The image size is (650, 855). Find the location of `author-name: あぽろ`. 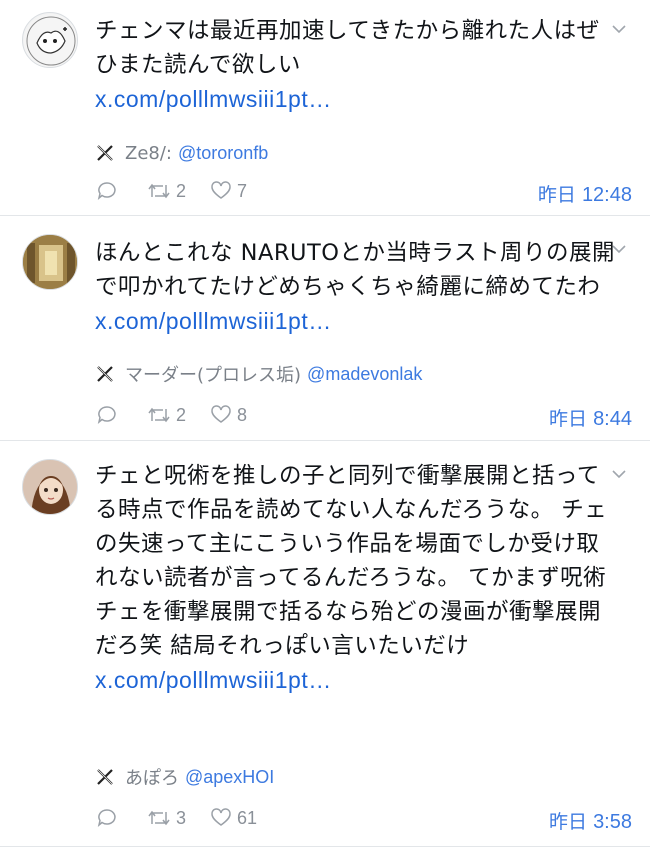

author-name: あぽろ is located at coordinates (152, 778).